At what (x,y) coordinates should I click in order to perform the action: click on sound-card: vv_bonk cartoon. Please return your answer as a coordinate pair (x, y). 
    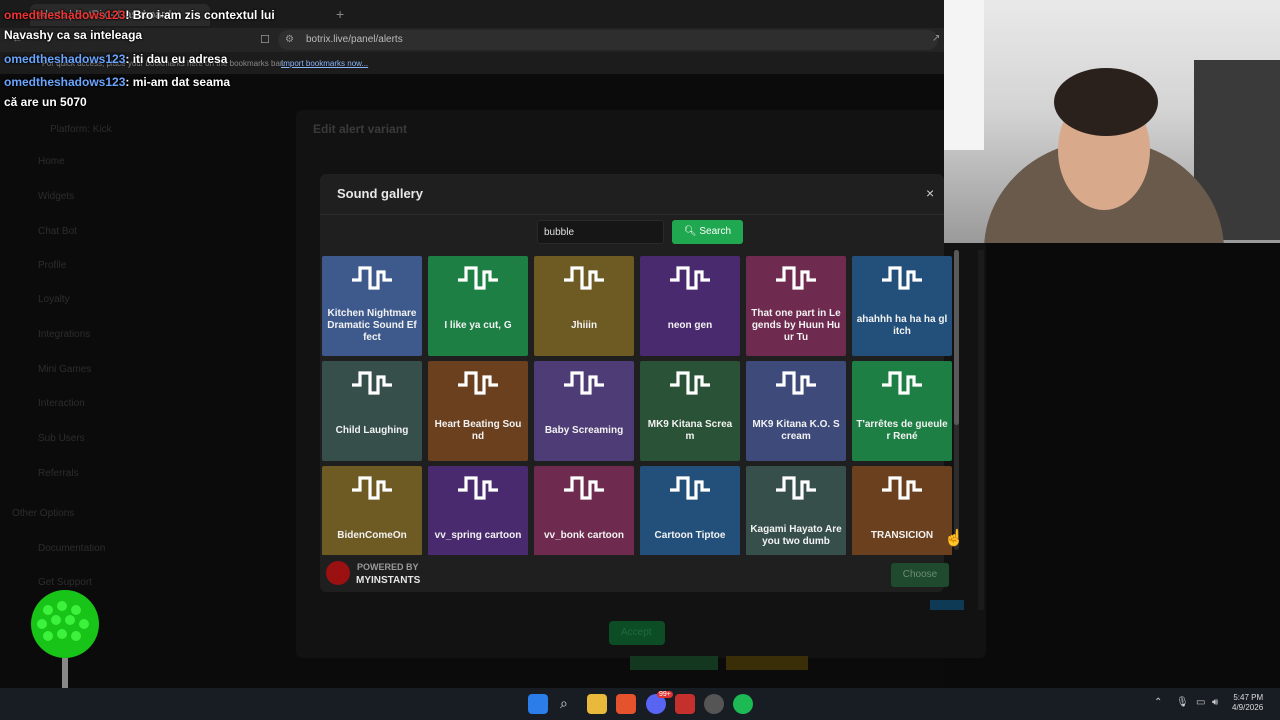
    Looking at the image, I should click on (584, 510).